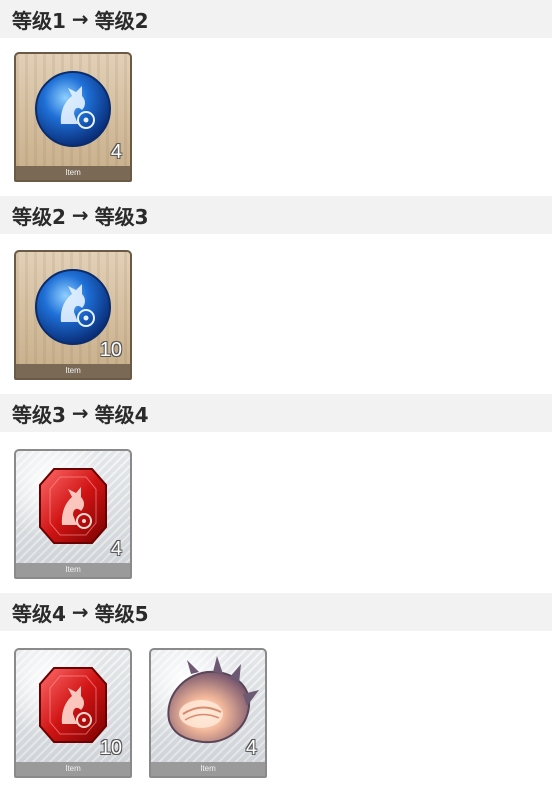 Image resolution: width=552 pixels, height=787 pixels. I want to click on section-header-1: 等级1 → 等级2, so click(276, 19).